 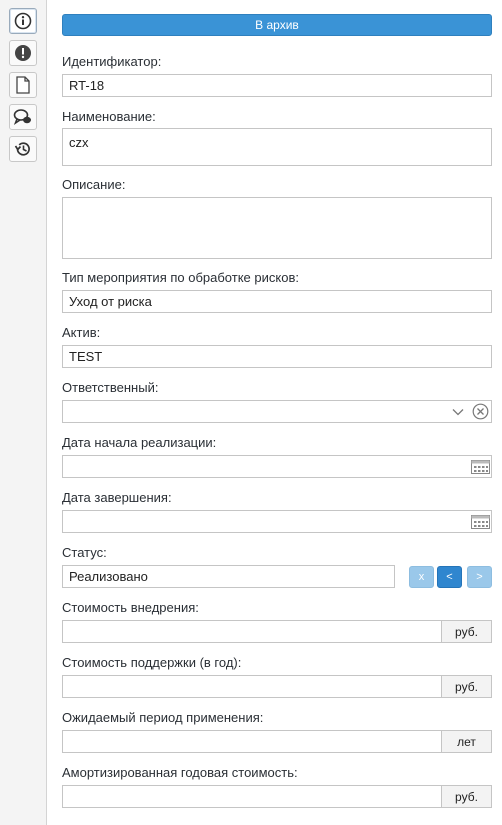 I want to click on alert-icon, so click(x=23, y=53).